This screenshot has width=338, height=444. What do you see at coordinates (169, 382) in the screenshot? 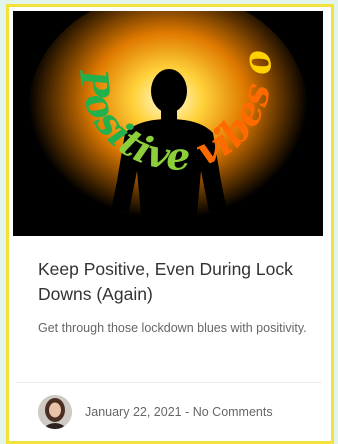
I see `divider` at bounding box center [169, 382].